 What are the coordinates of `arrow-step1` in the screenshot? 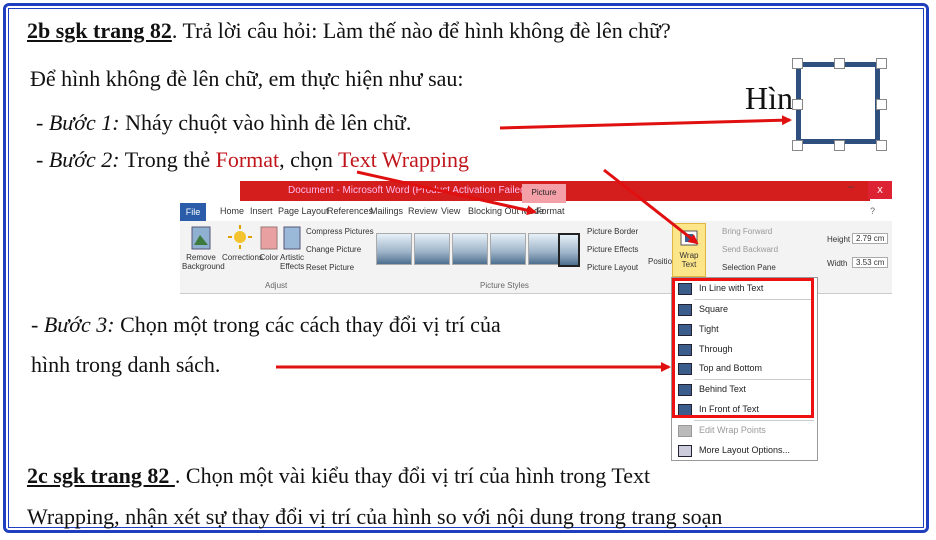 It's located at (645, 122).